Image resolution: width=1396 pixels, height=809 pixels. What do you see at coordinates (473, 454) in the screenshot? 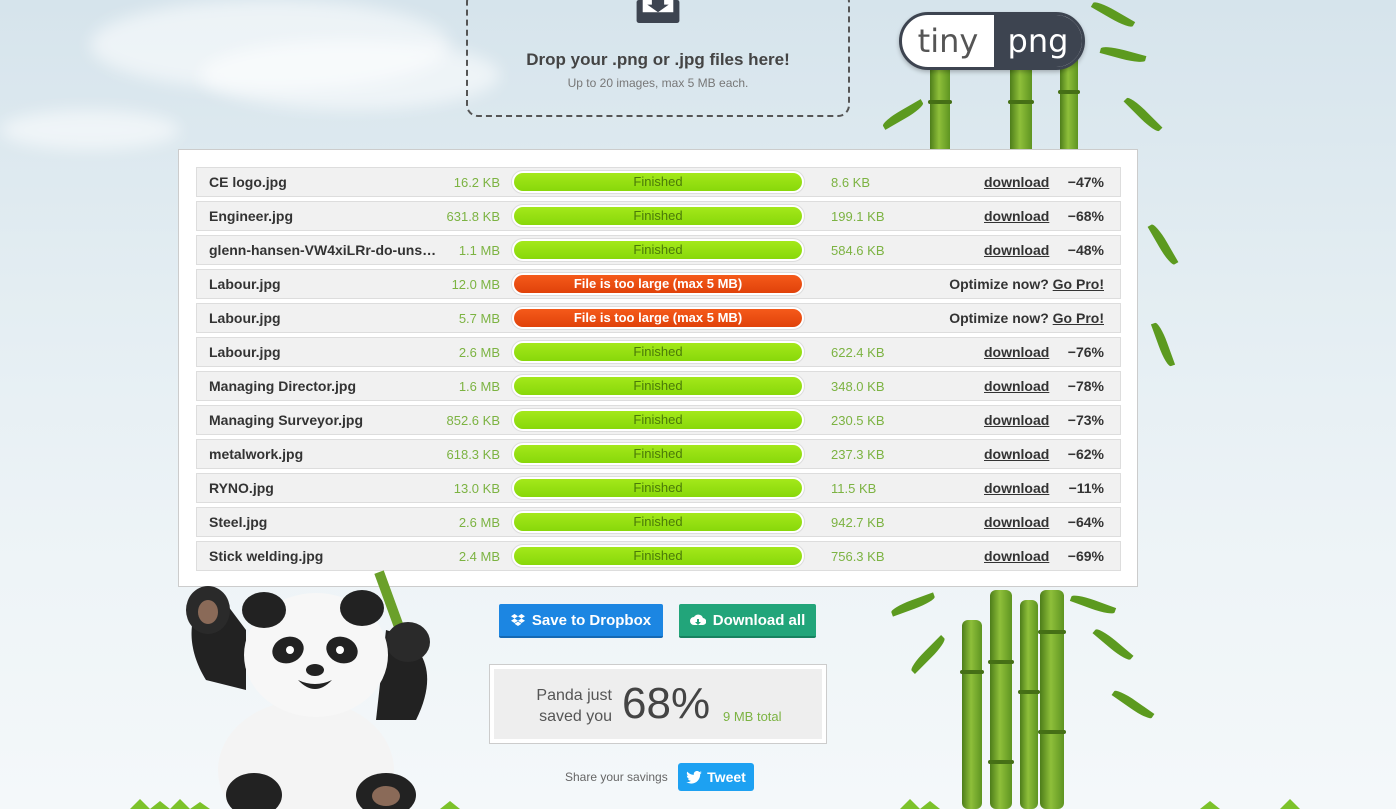
I see `original-size: 618.3 KB` at bounding box center [473, 454].